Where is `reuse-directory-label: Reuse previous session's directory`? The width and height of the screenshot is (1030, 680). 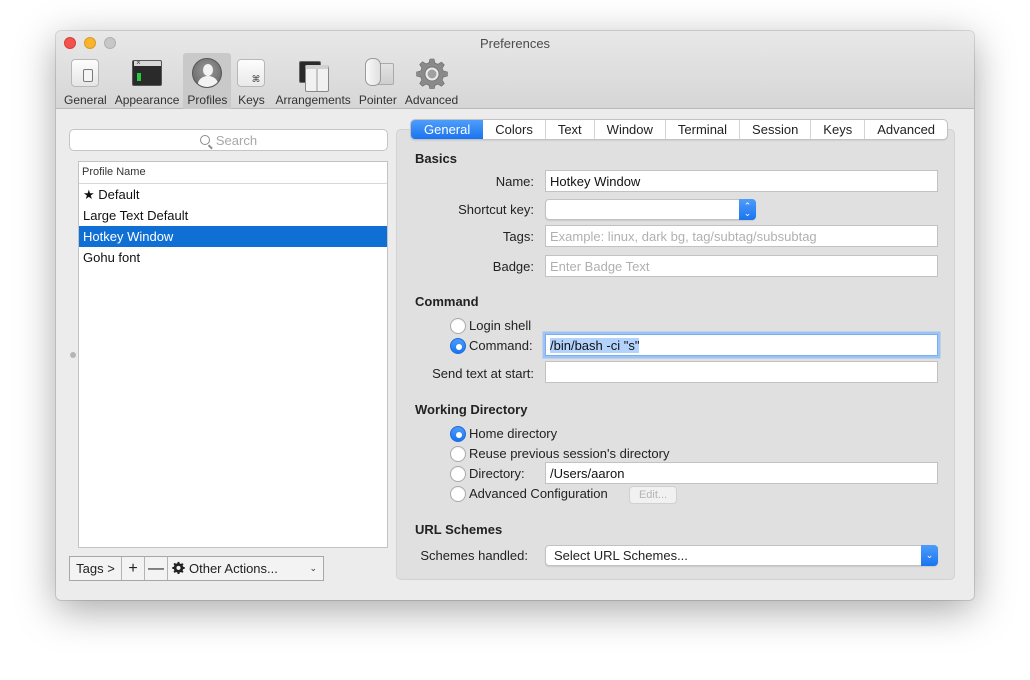
reuse-directory-label: Reuse previous session's directory is located at coordinates (569, 453).